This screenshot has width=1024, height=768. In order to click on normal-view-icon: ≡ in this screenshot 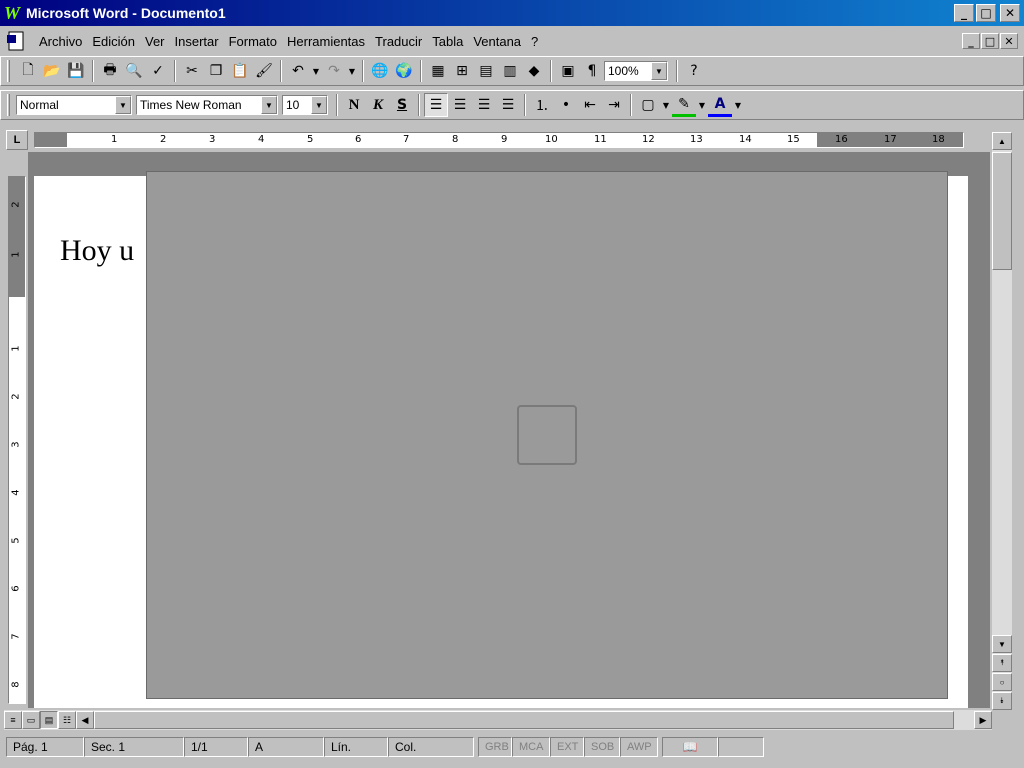, I will do `click(13, 720)`.